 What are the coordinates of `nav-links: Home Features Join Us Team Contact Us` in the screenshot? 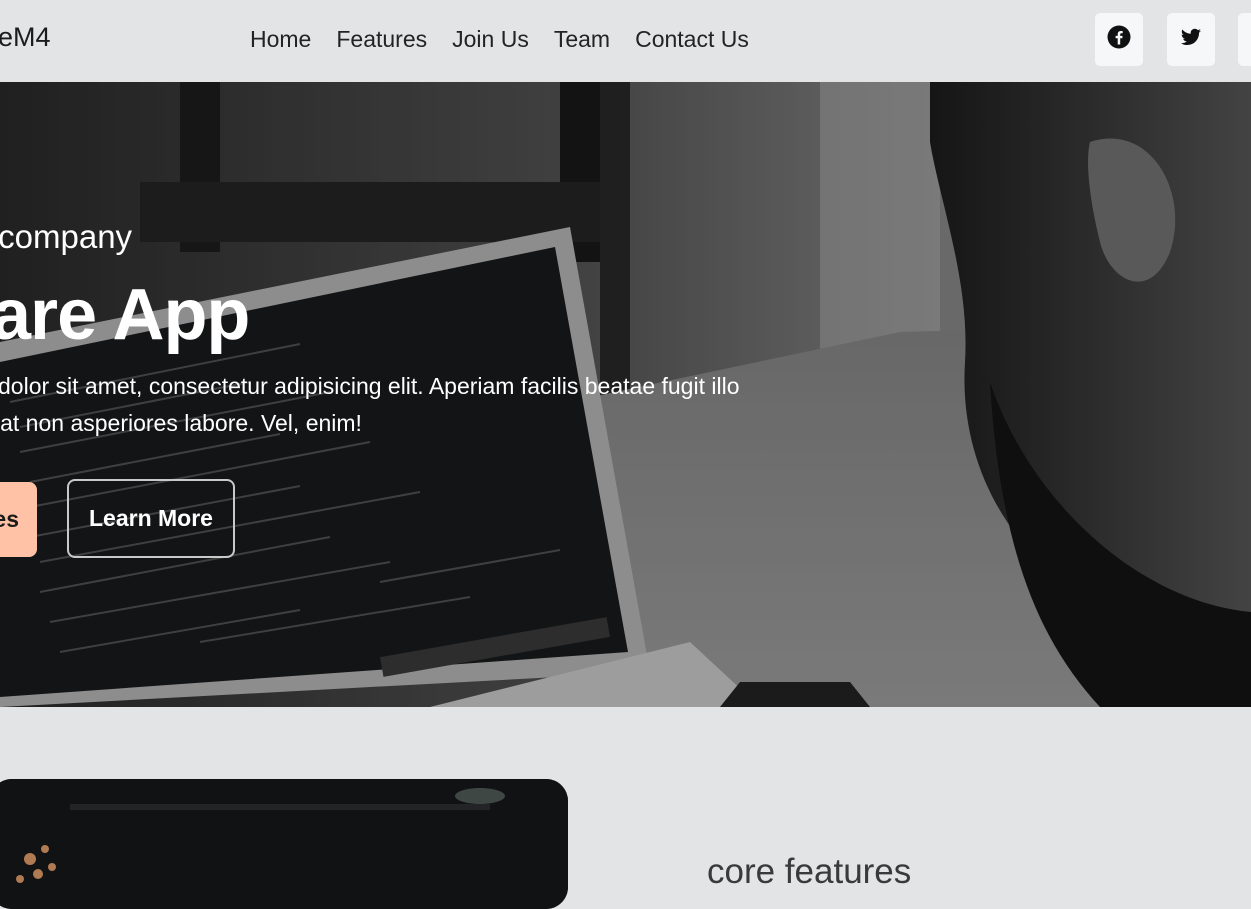 It's located at (499, 39).